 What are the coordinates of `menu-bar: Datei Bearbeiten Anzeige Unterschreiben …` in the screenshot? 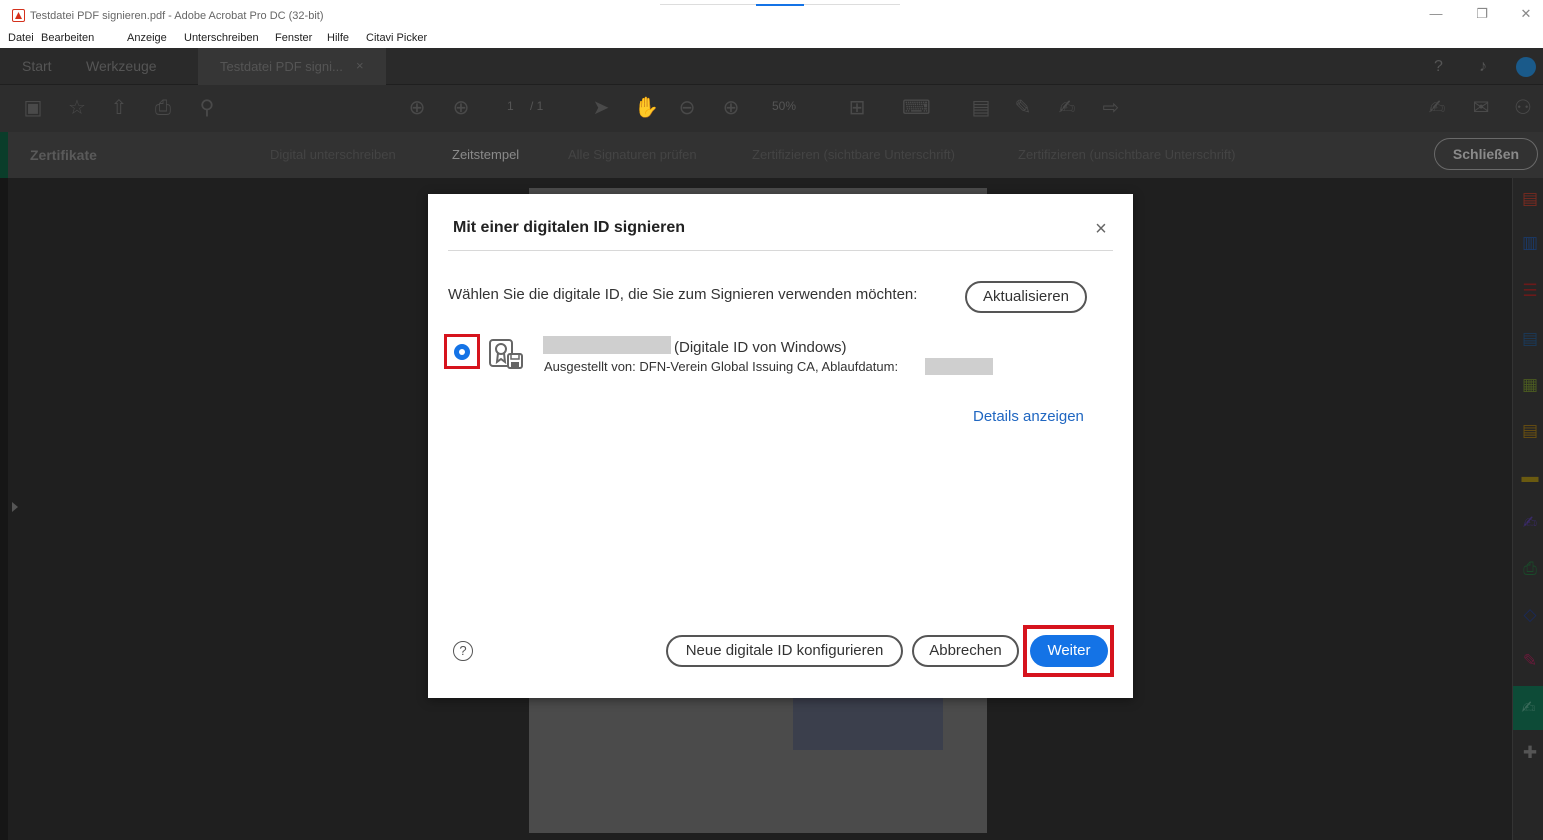 It's located at (771, 39).